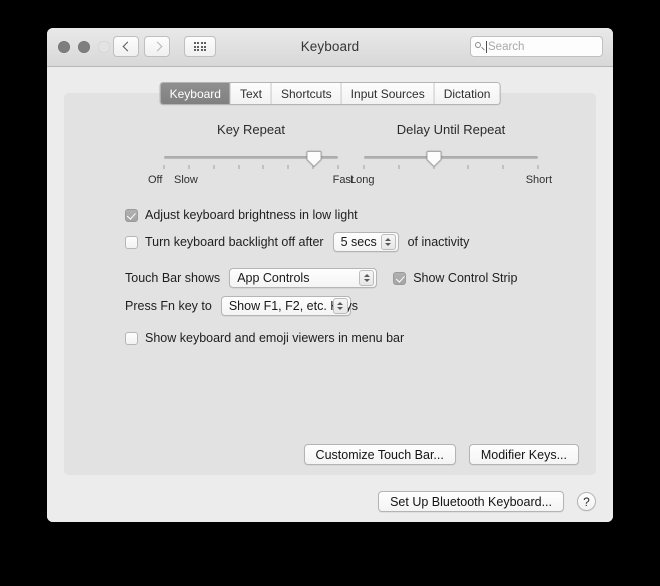 The image size is (660, 586). What do you see at coordinates (480, 46) in the screenshot?
I see `search-icon` at bounding box center [480, 46].